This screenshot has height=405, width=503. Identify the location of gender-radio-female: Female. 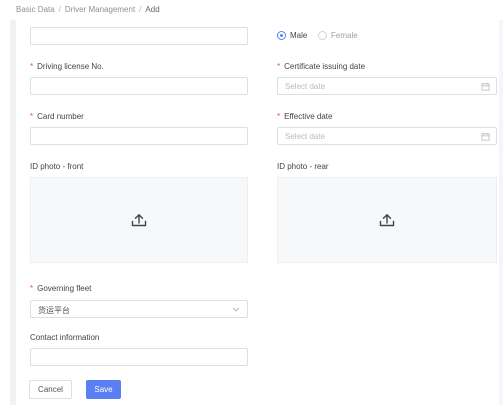
(338, 35).